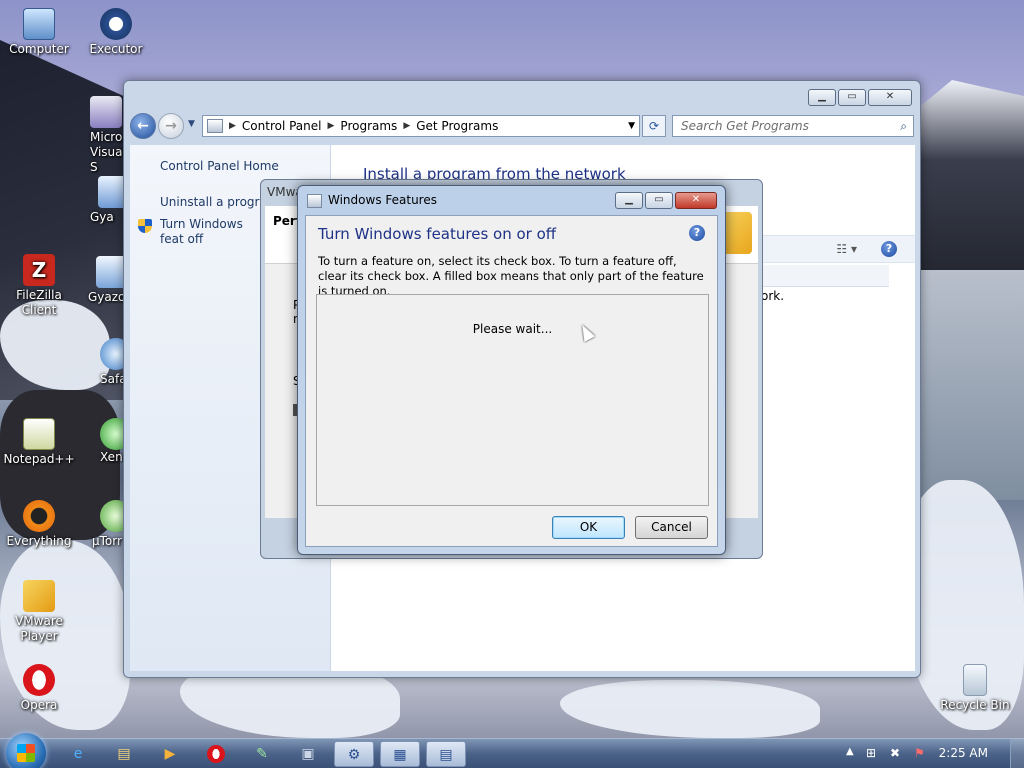 The height and width of the screenshot is (768, 1024). I want to click on desktop-icon-label: Xen, so click(111, 457).